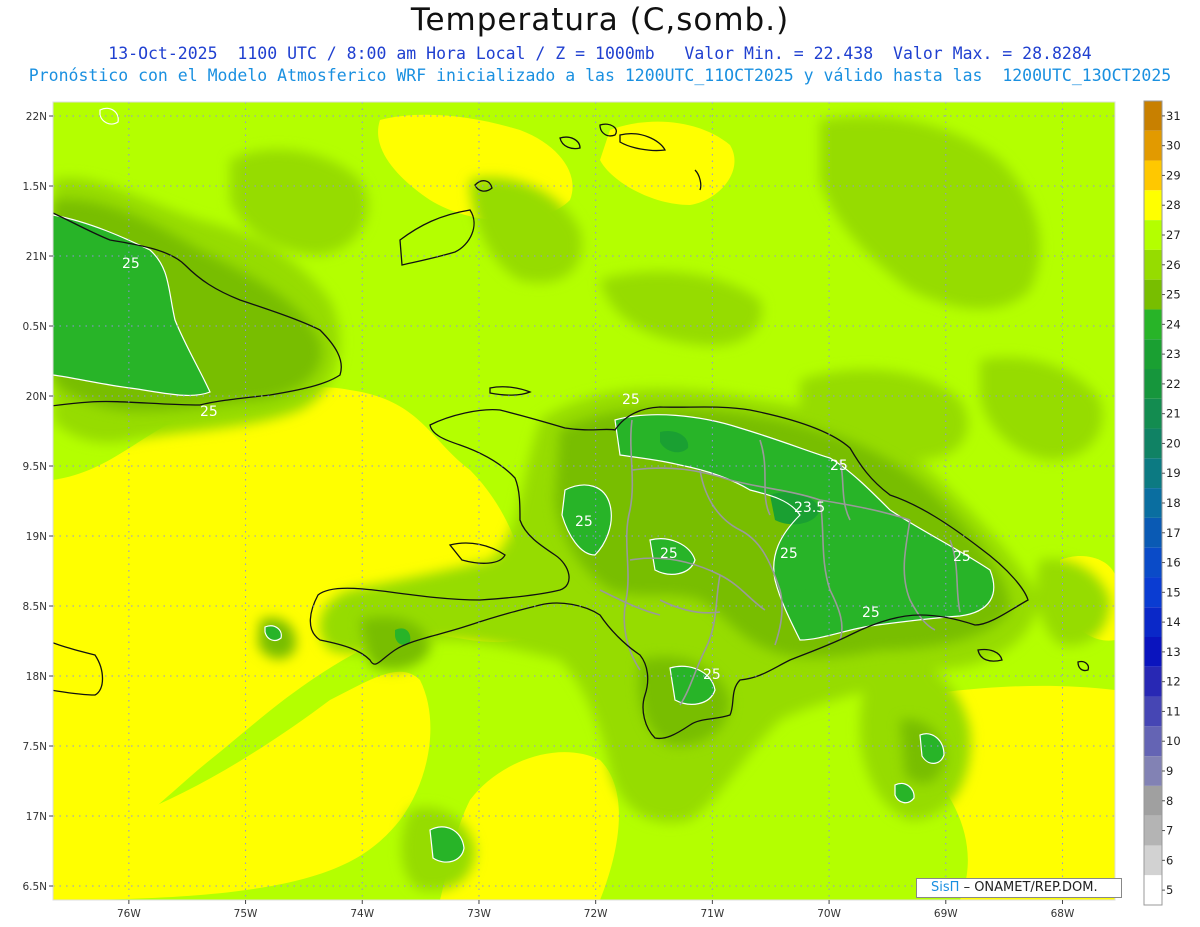 This screenshot has height=927, width=1200. I want to click on lat-tick-label: 6.5N, so click(34, 887).